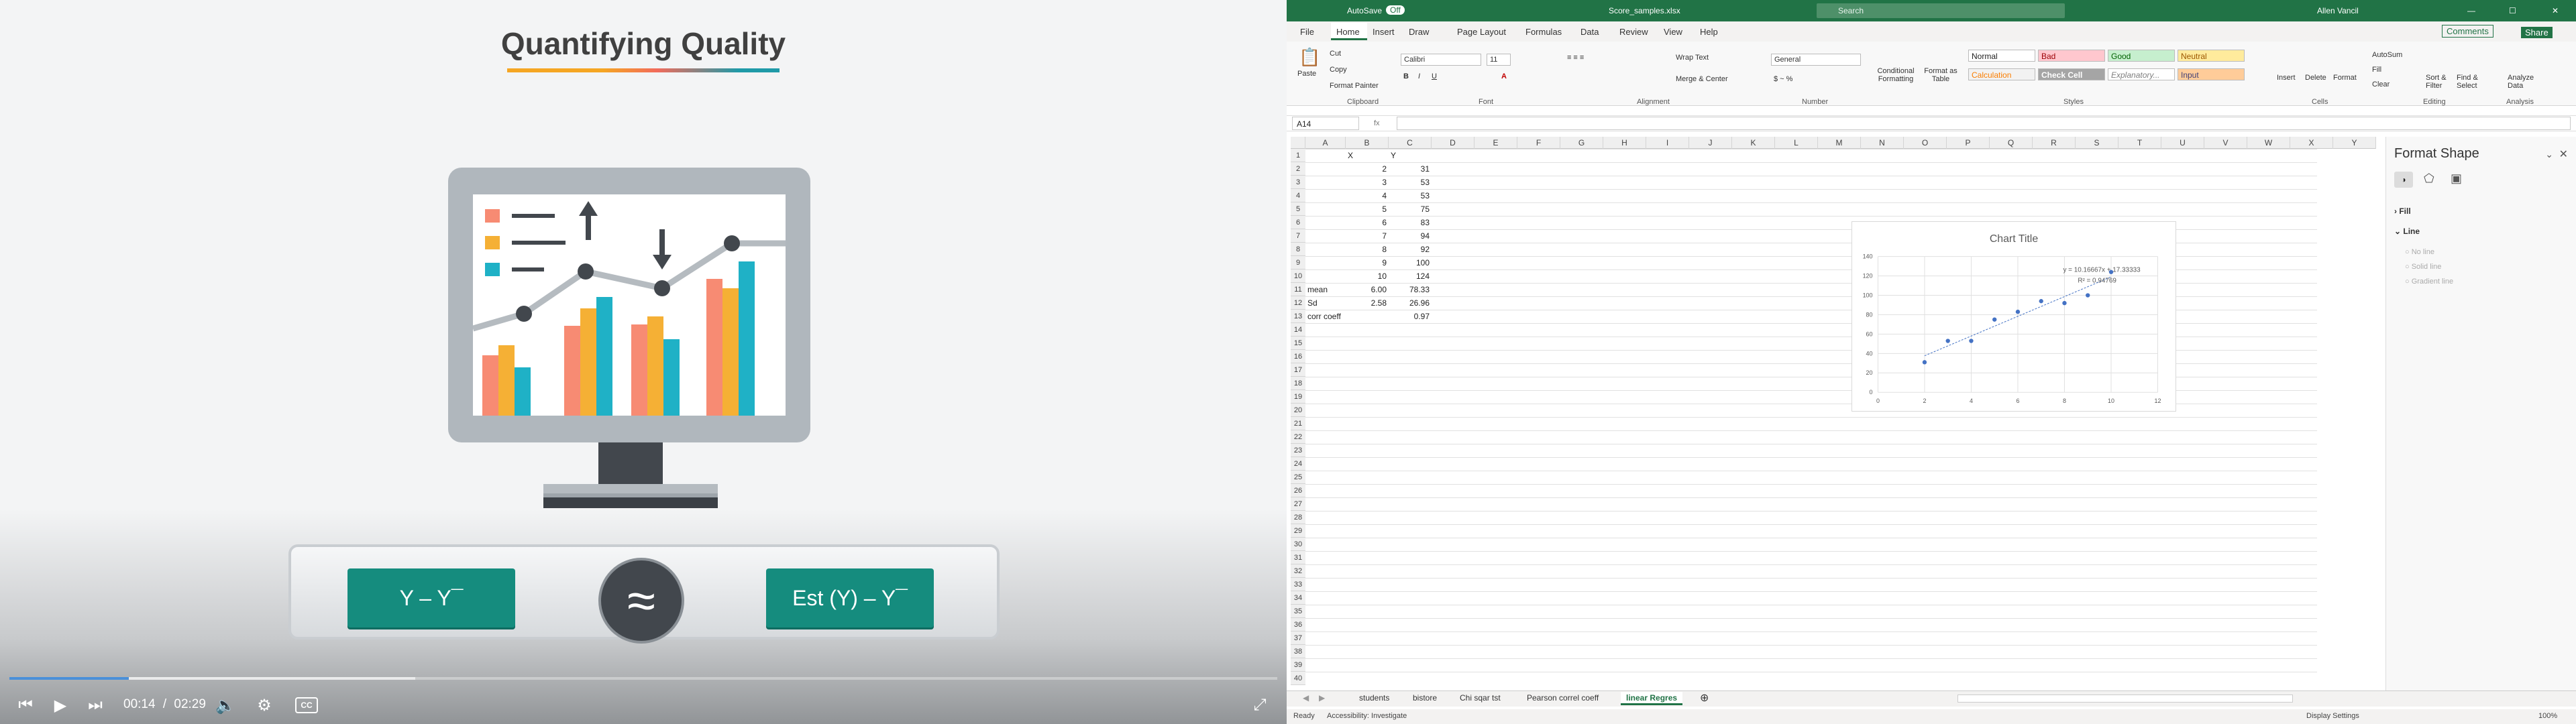 The width and height of the screenshot is (2576, 724). I want to click on font-size-select: 11, so click(1499, 60).